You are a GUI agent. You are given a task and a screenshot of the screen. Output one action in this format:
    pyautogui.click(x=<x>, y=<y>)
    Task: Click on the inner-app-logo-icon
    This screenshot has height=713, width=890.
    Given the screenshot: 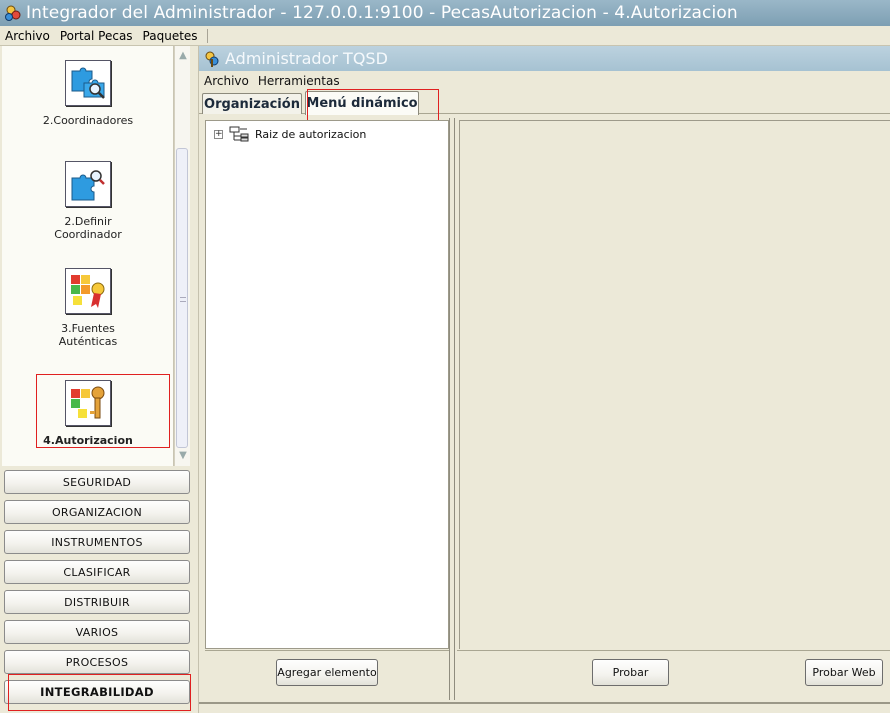 What is the action you would take?
    pyautogui.click(x=212, y=59)
    